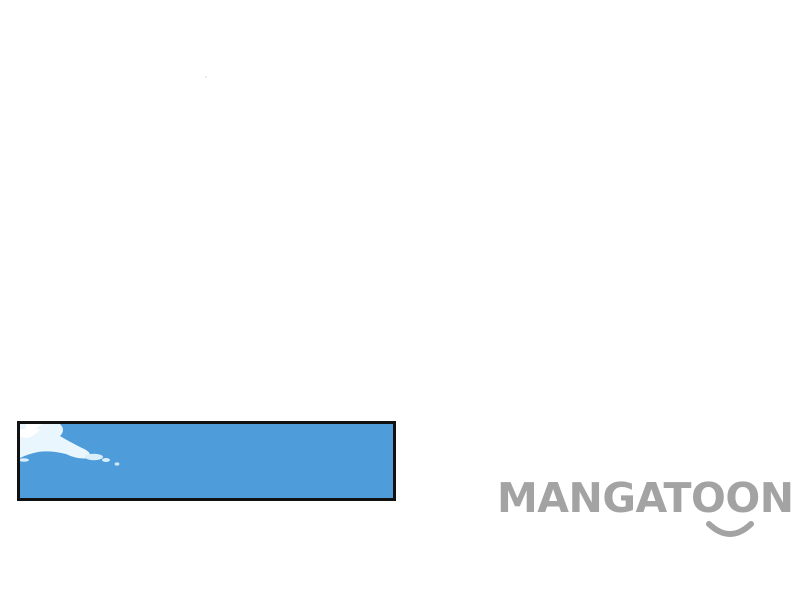  I want to click on mangatoon-logo: MANGATOON, so click(648, 509).